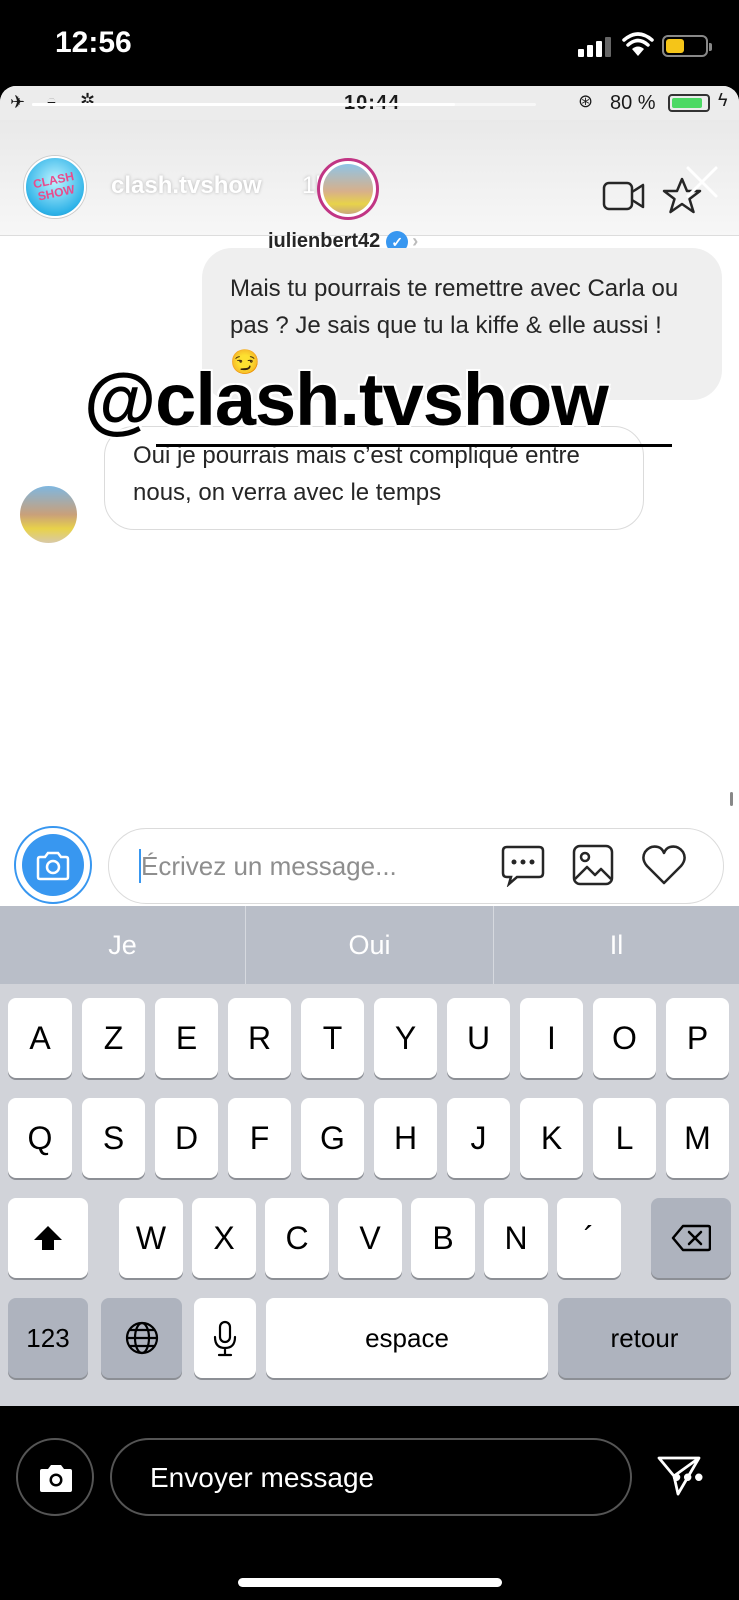 This screenshot has width=739, height=1600. I want to click on dictation-key, so click(225, 1338).